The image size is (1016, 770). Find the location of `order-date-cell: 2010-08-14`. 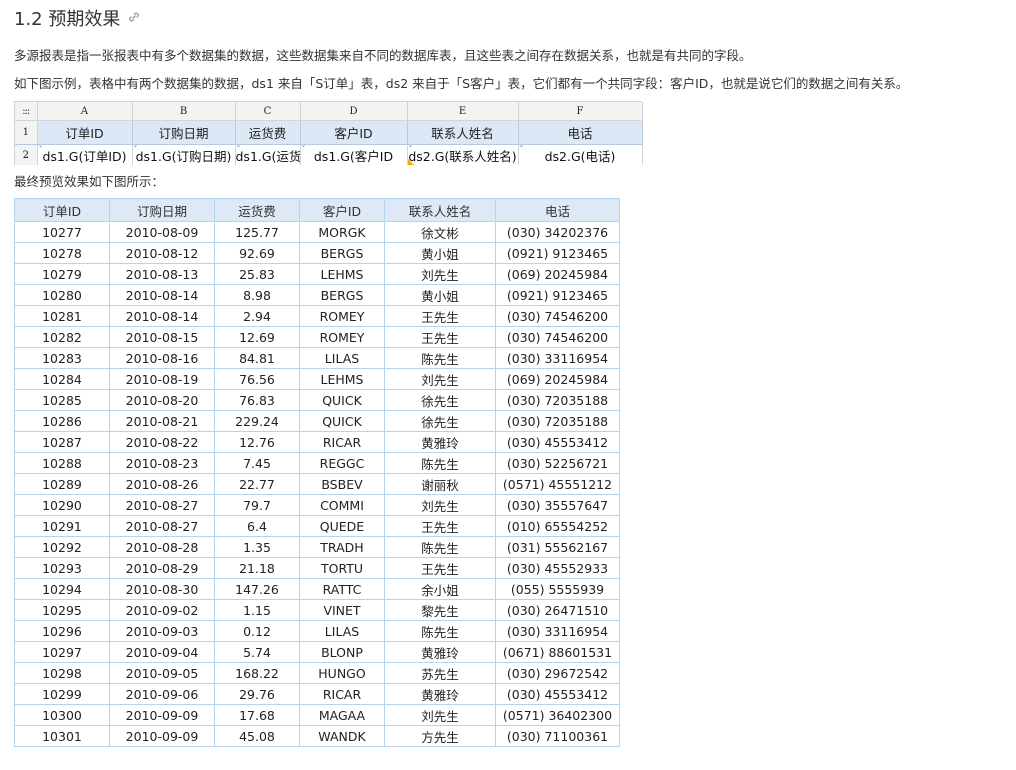

order-date-cell: 2010-08-14 is located at coordinates (162, 295).